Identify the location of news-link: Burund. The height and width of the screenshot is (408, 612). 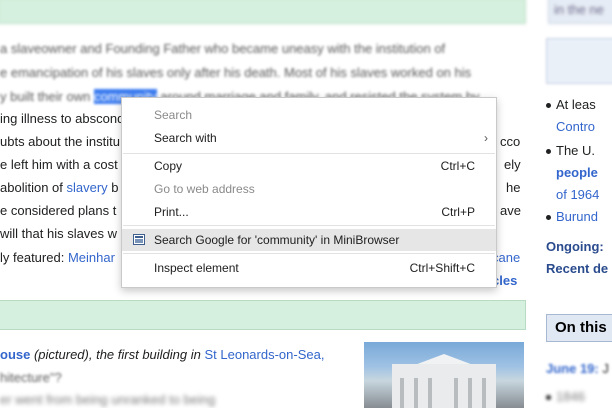
(577, 217).